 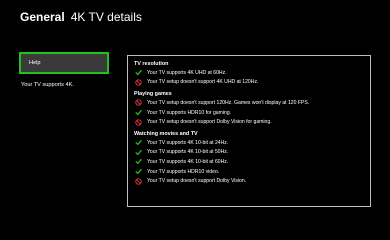 I want to click on detail-item: Your TV supports 4K 10-bit at 50Hz., so click(x=252, y=153).